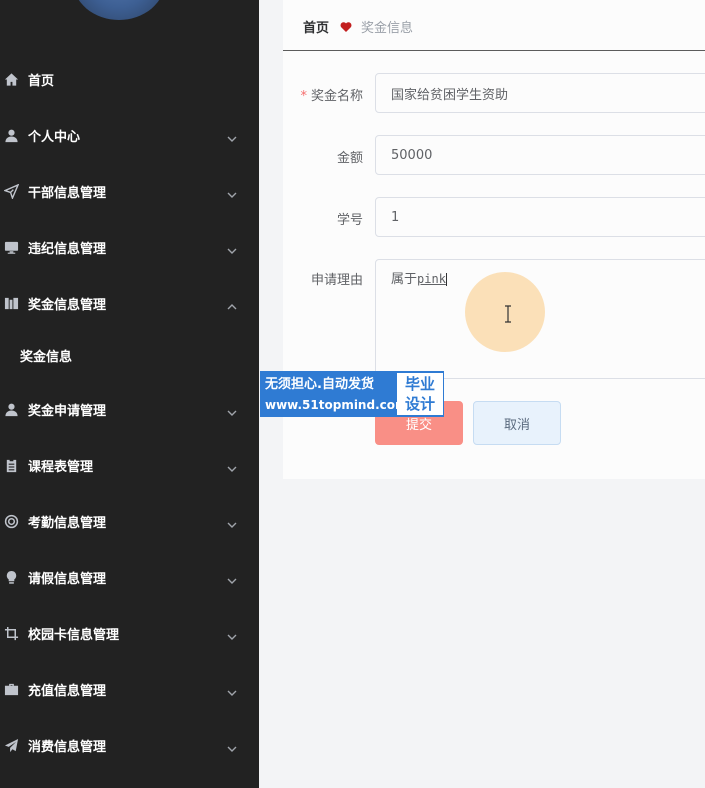 The width and height of the screenshot is (705, 788). What do you see at coordinates (129, 465) in the screenshot?
I see `sidebar-item-timetable: 课程表管理` at bounding box center [129, 465].